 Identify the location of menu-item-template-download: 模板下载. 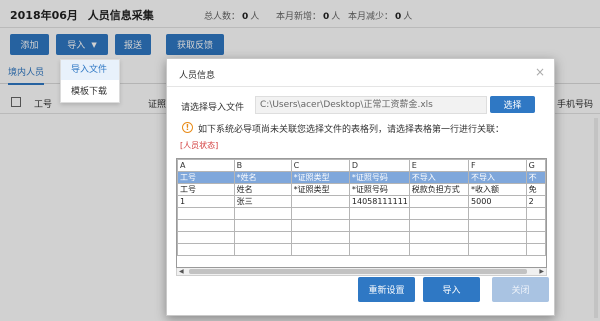
(90, 92).